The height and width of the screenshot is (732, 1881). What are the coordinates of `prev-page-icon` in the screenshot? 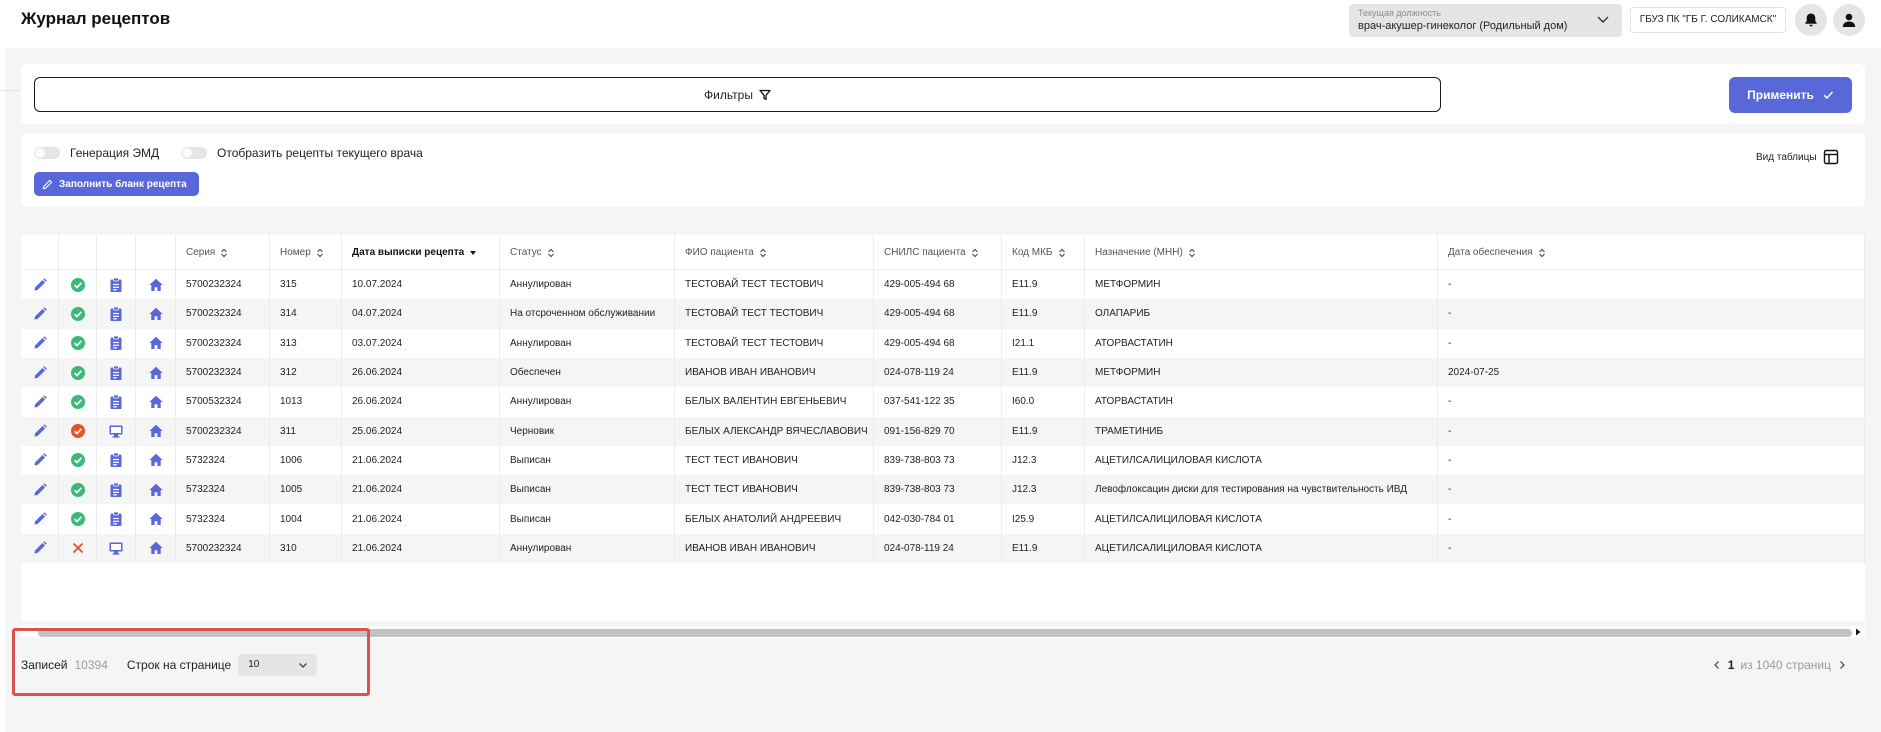 It's located at (1717, 665).